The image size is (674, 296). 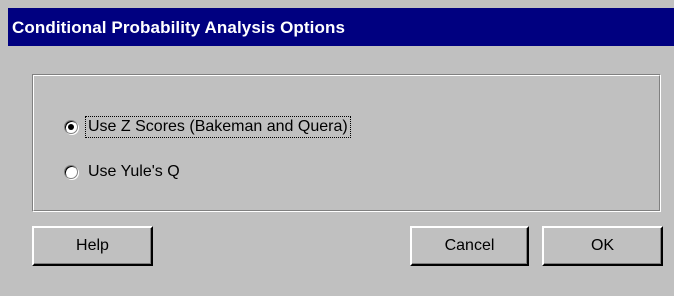 I want to click on radio-dot, so click(x=71, y=127).